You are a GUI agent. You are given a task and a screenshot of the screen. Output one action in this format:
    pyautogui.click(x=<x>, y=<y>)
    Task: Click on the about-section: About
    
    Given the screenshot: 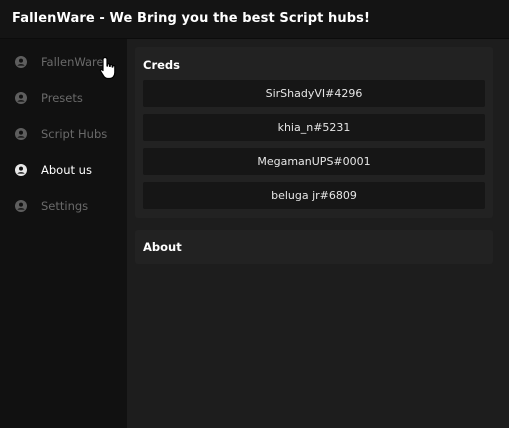 What is the action you would take?
    pyautogui.click(x=314, y=247)
    